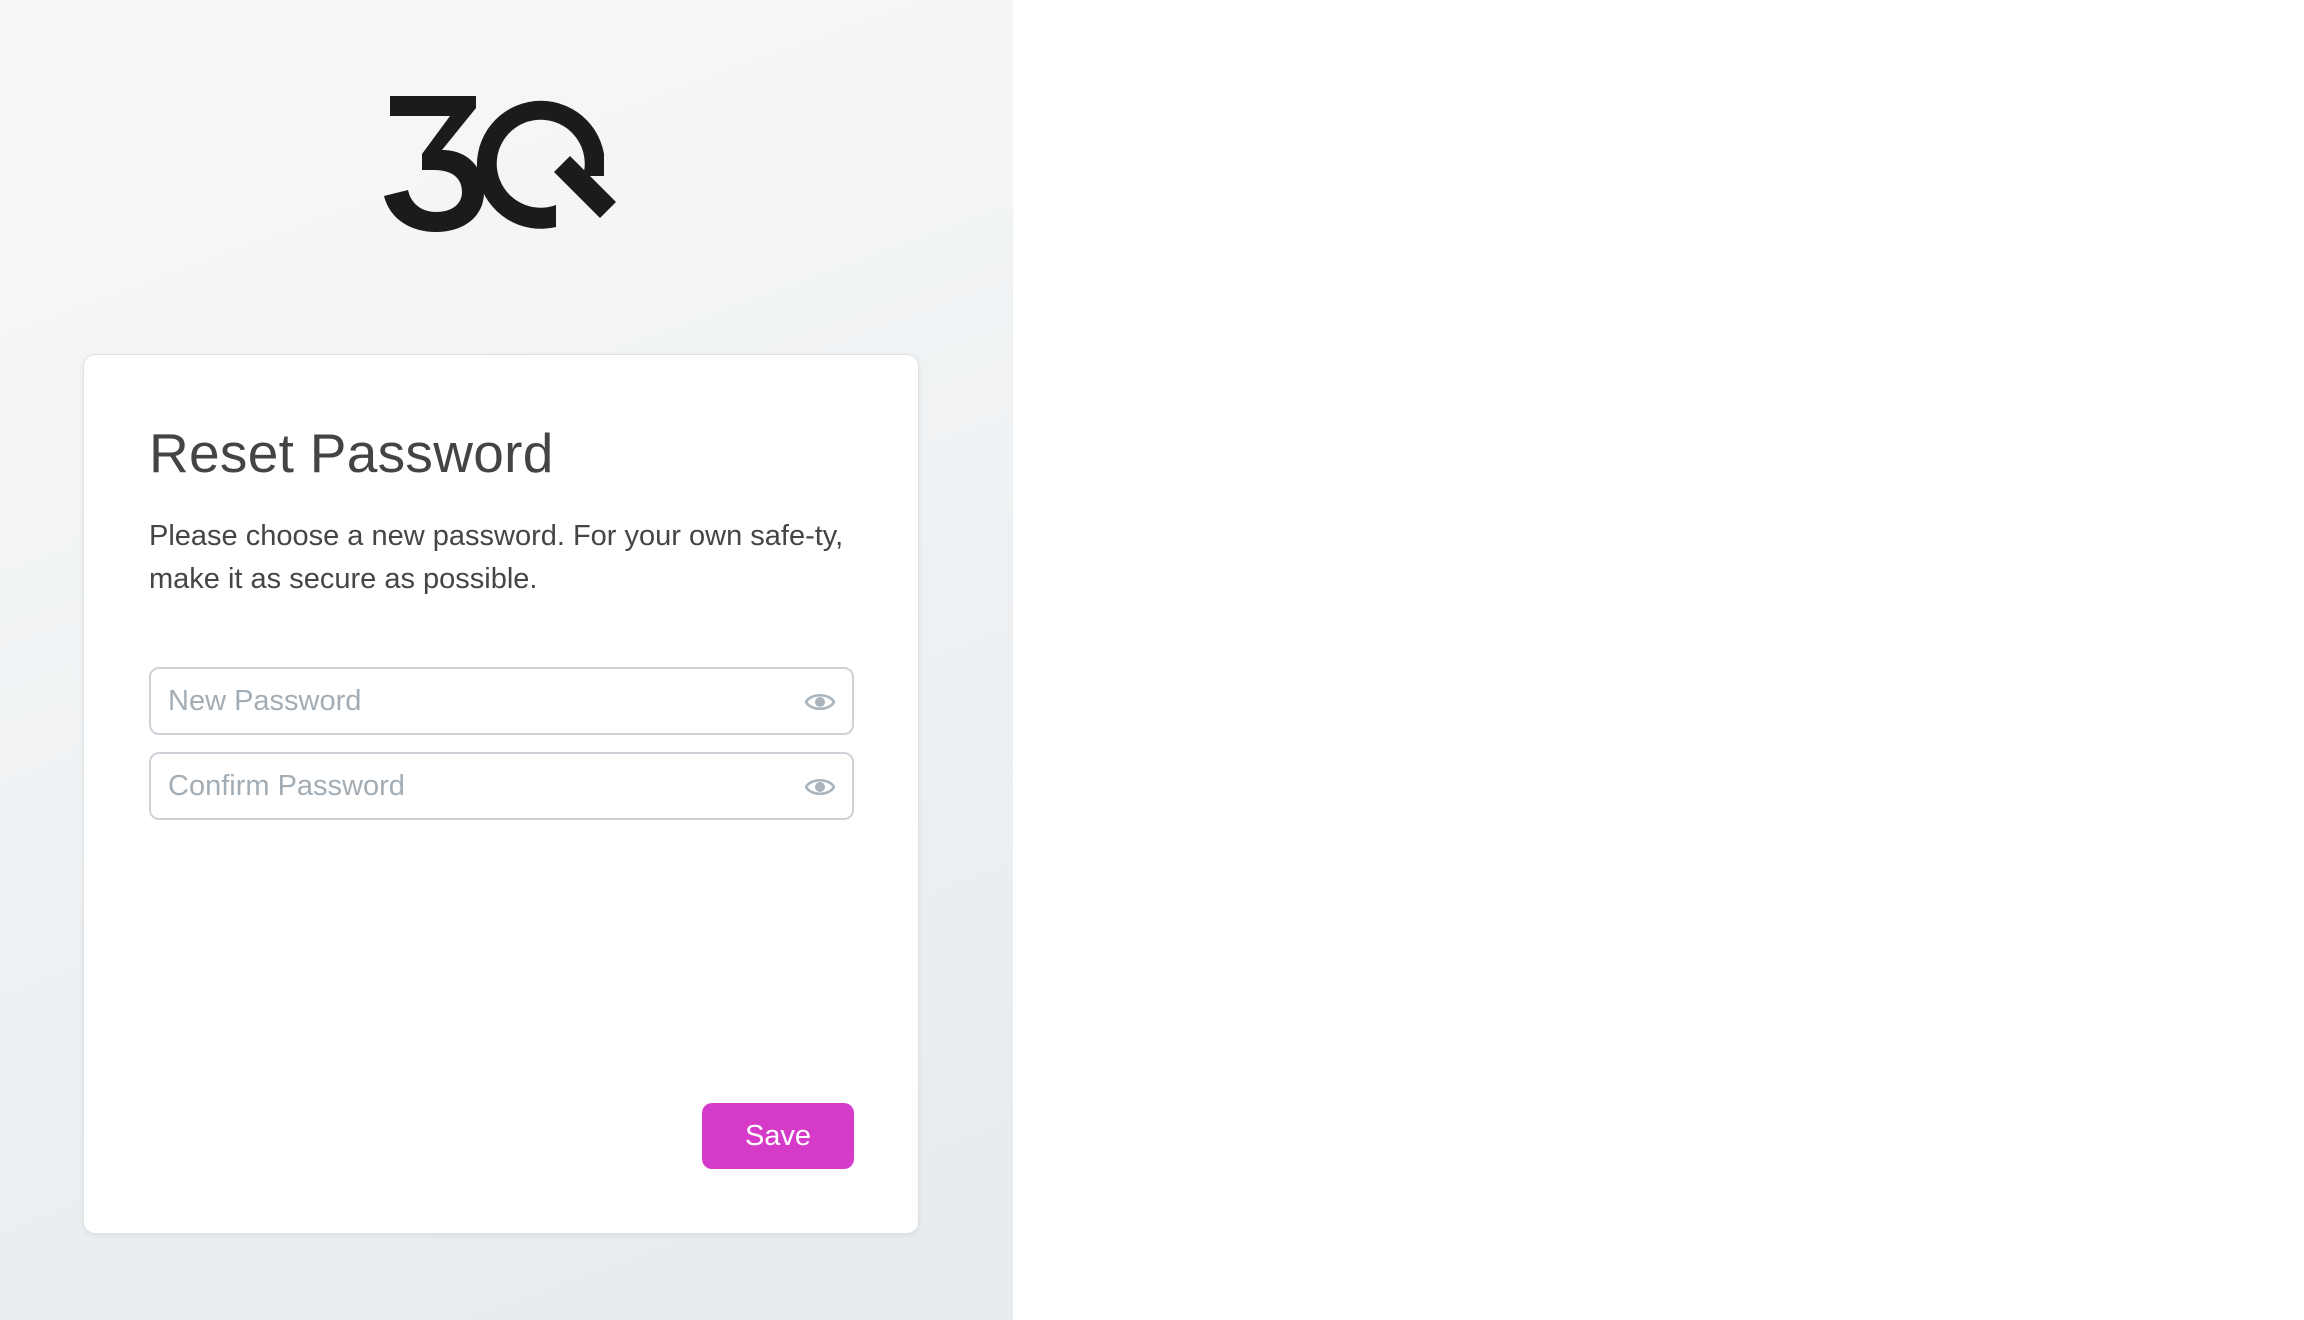 The width and height of the screenshot is (2304, 1320). What do you see at coordinates (778, 1136) in the screenshot?
I see `save-button: Save` at bounding box center [778, 1136].